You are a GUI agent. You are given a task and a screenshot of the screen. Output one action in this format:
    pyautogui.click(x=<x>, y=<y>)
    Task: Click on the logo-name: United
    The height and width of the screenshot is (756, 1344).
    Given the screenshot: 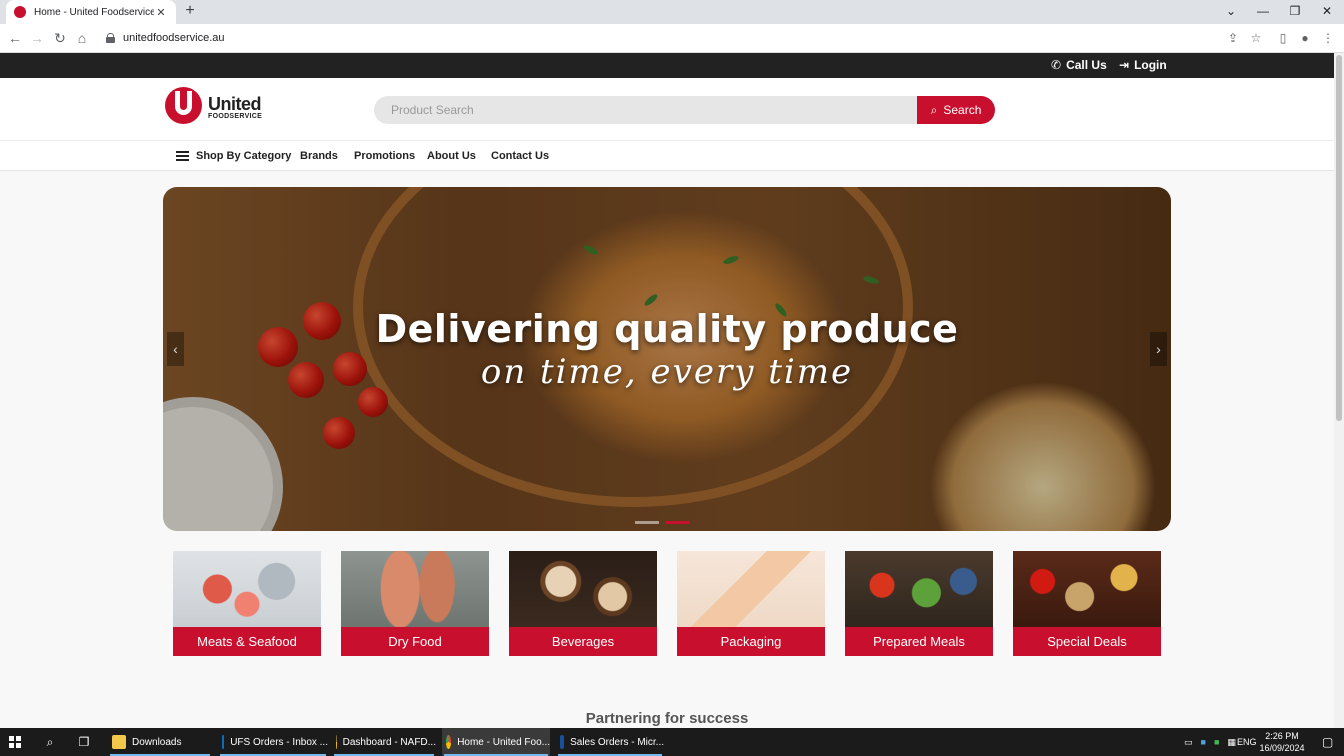 What is the action you would take?
    pyautogui.click(x=235, y=103)
    